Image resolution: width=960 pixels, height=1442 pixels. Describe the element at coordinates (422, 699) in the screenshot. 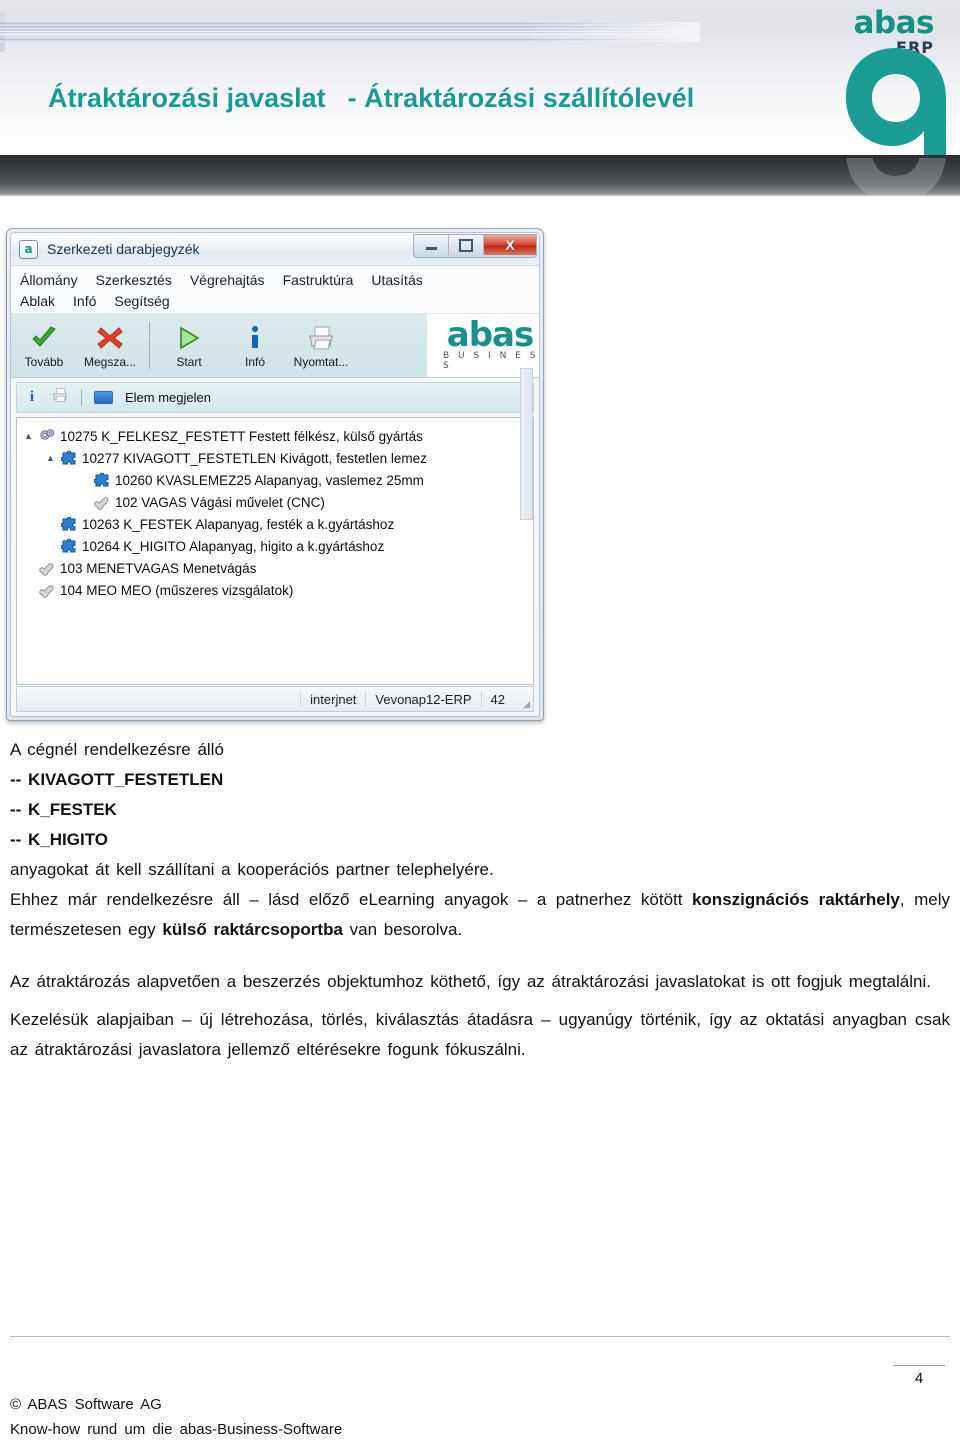

I see `statusbar-cell-client: Vevonap12-ERP` at that location.